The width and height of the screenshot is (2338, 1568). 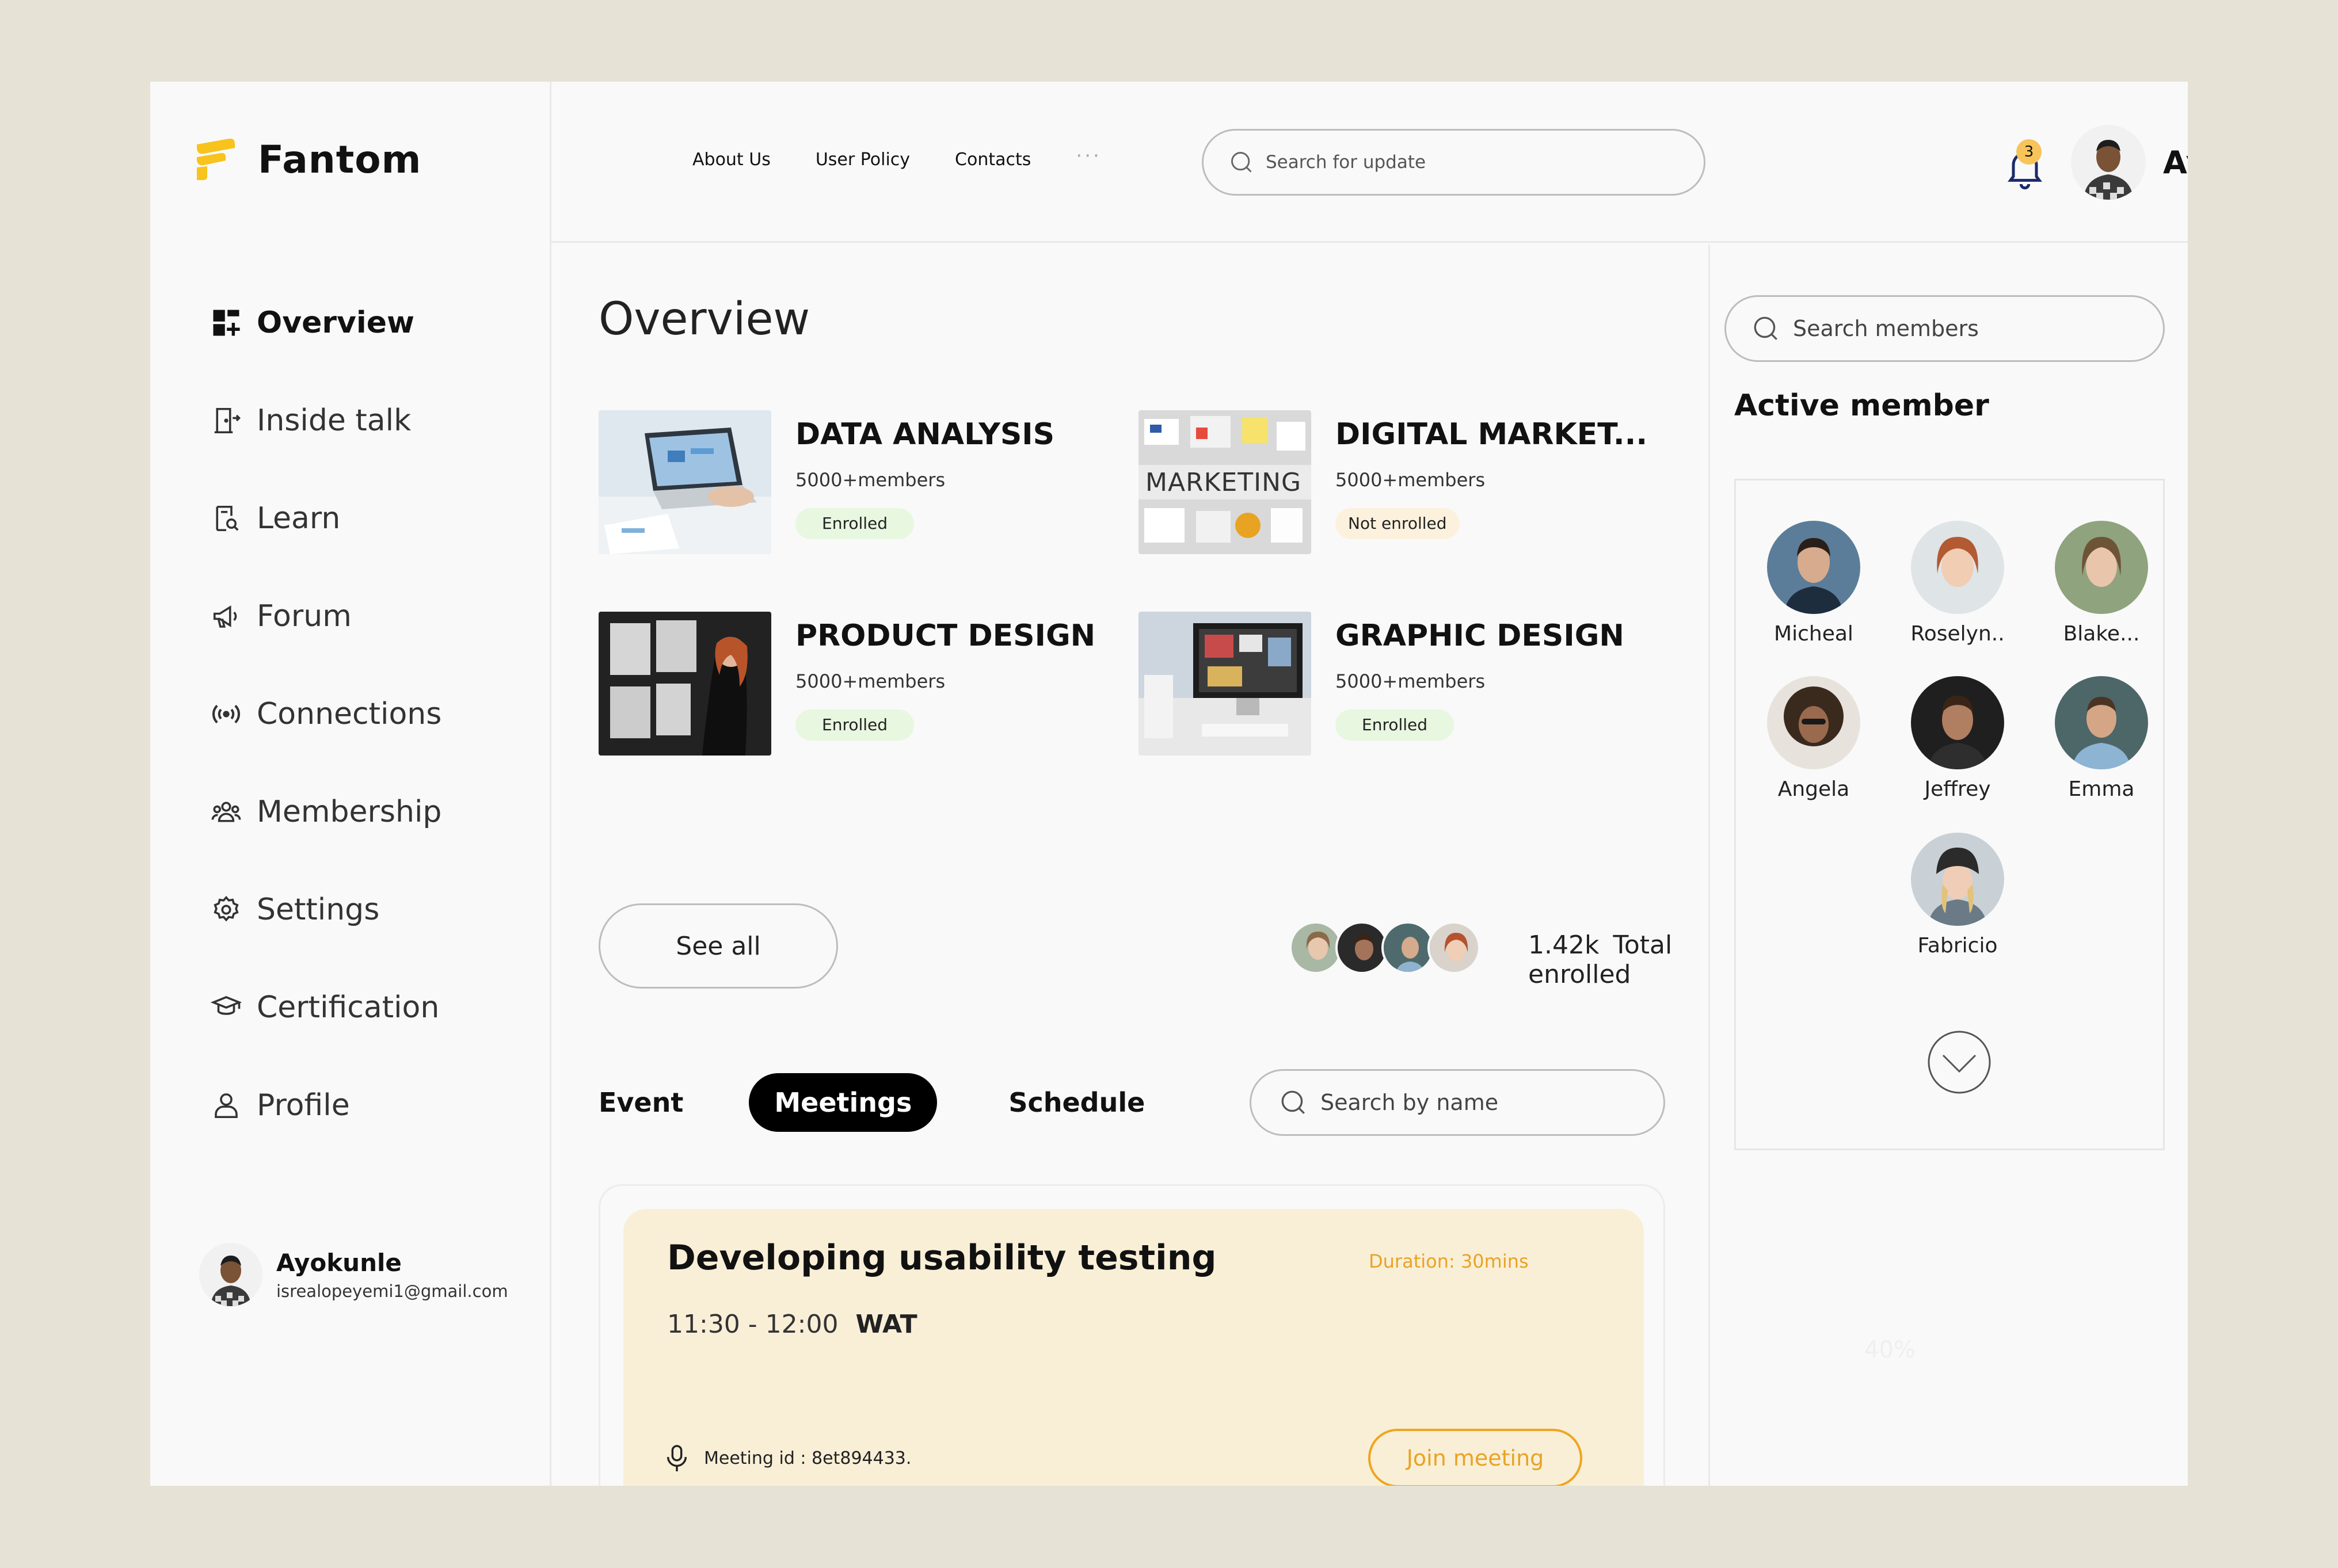 I want to click on header-user-name: Ayokunle, so click(x=2175, y=162).